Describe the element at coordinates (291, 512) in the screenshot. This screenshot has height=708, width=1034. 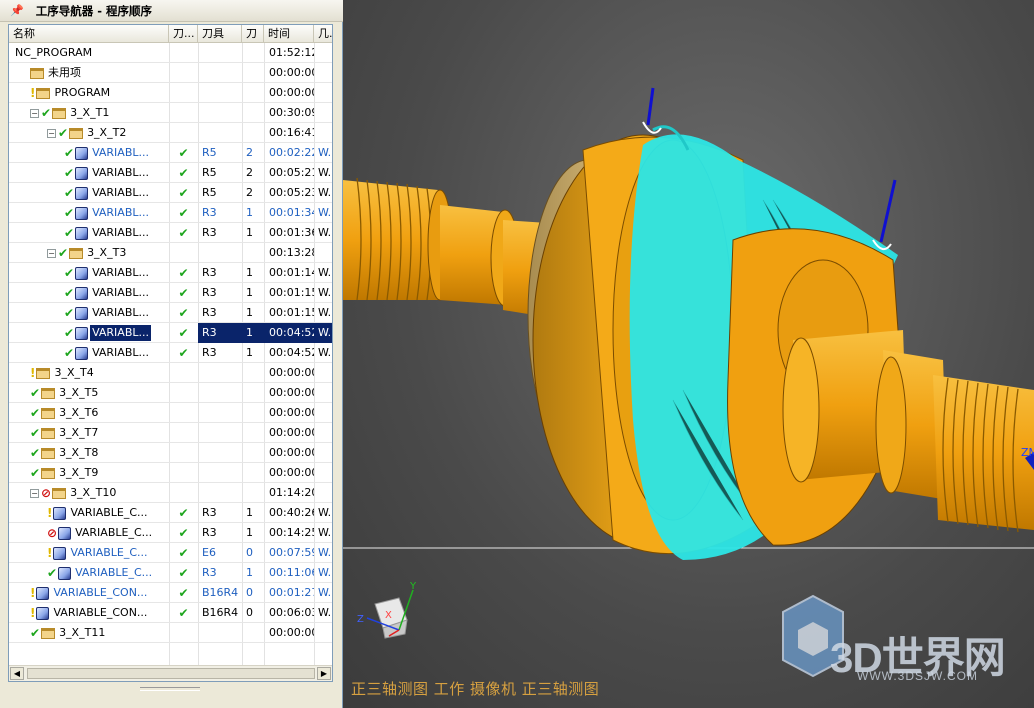
I see `time-cell: 00:40:26` at that location.